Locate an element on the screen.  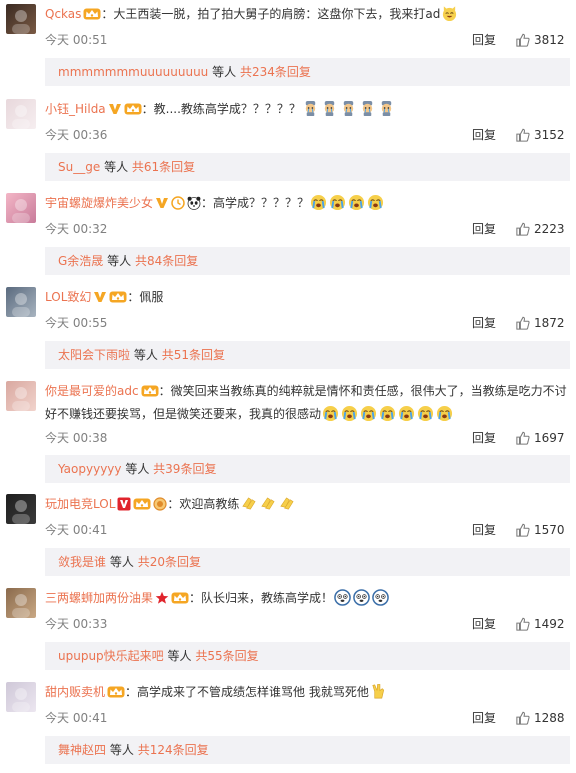
sub-reply-count-link: 共234条回复 is located at coordinates (275, 72).